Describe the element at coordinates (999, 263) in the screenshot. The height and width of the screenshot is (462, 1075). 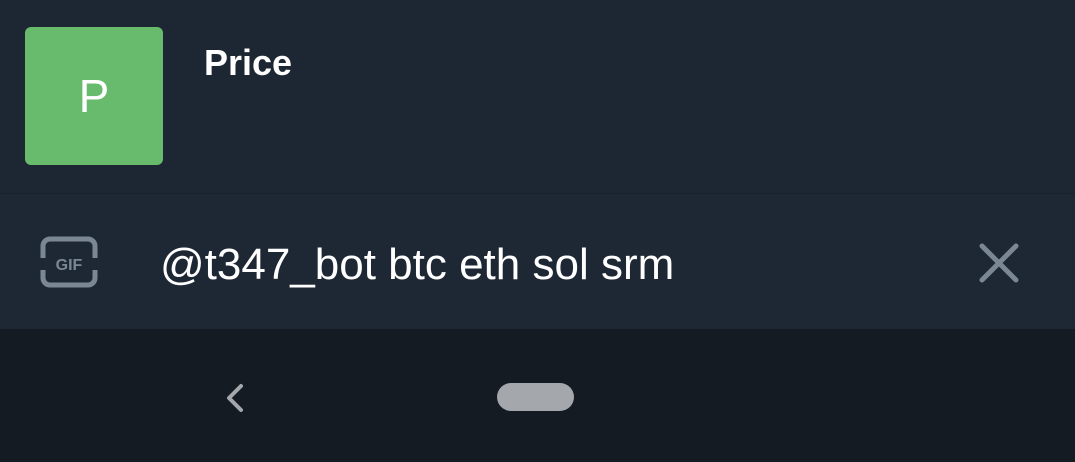
I see `close-icon` at that location.